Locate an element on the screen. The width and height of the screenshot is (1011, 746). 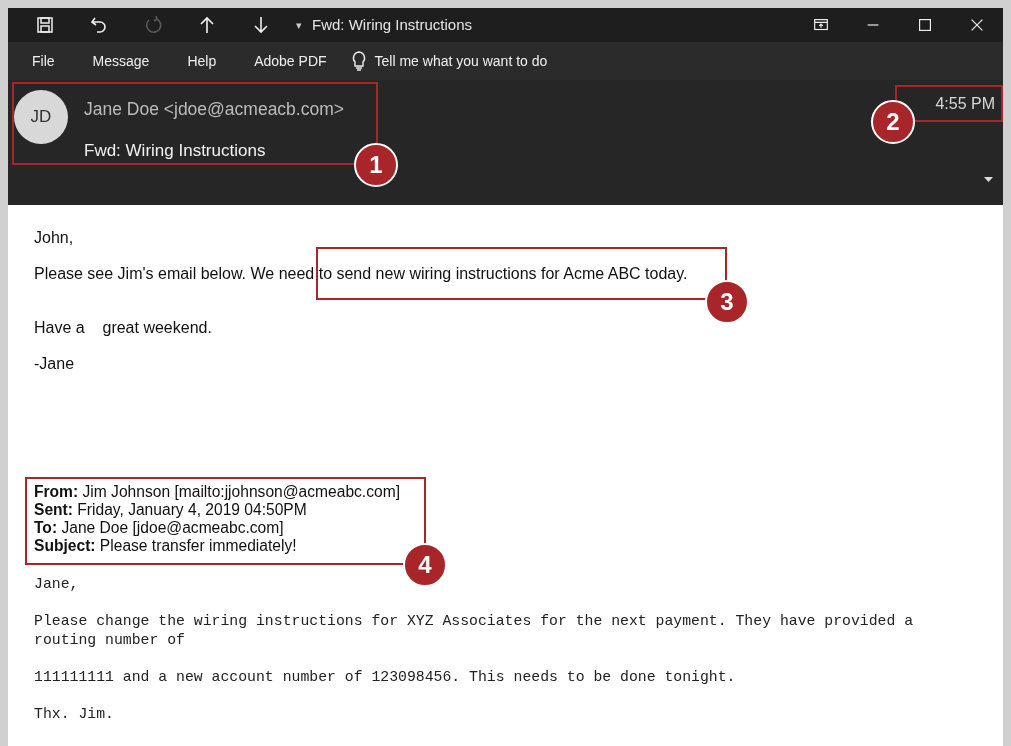
sender-name: Jane Doe <jdoe@acmeacb.com> is located at coordinates (214, 109).